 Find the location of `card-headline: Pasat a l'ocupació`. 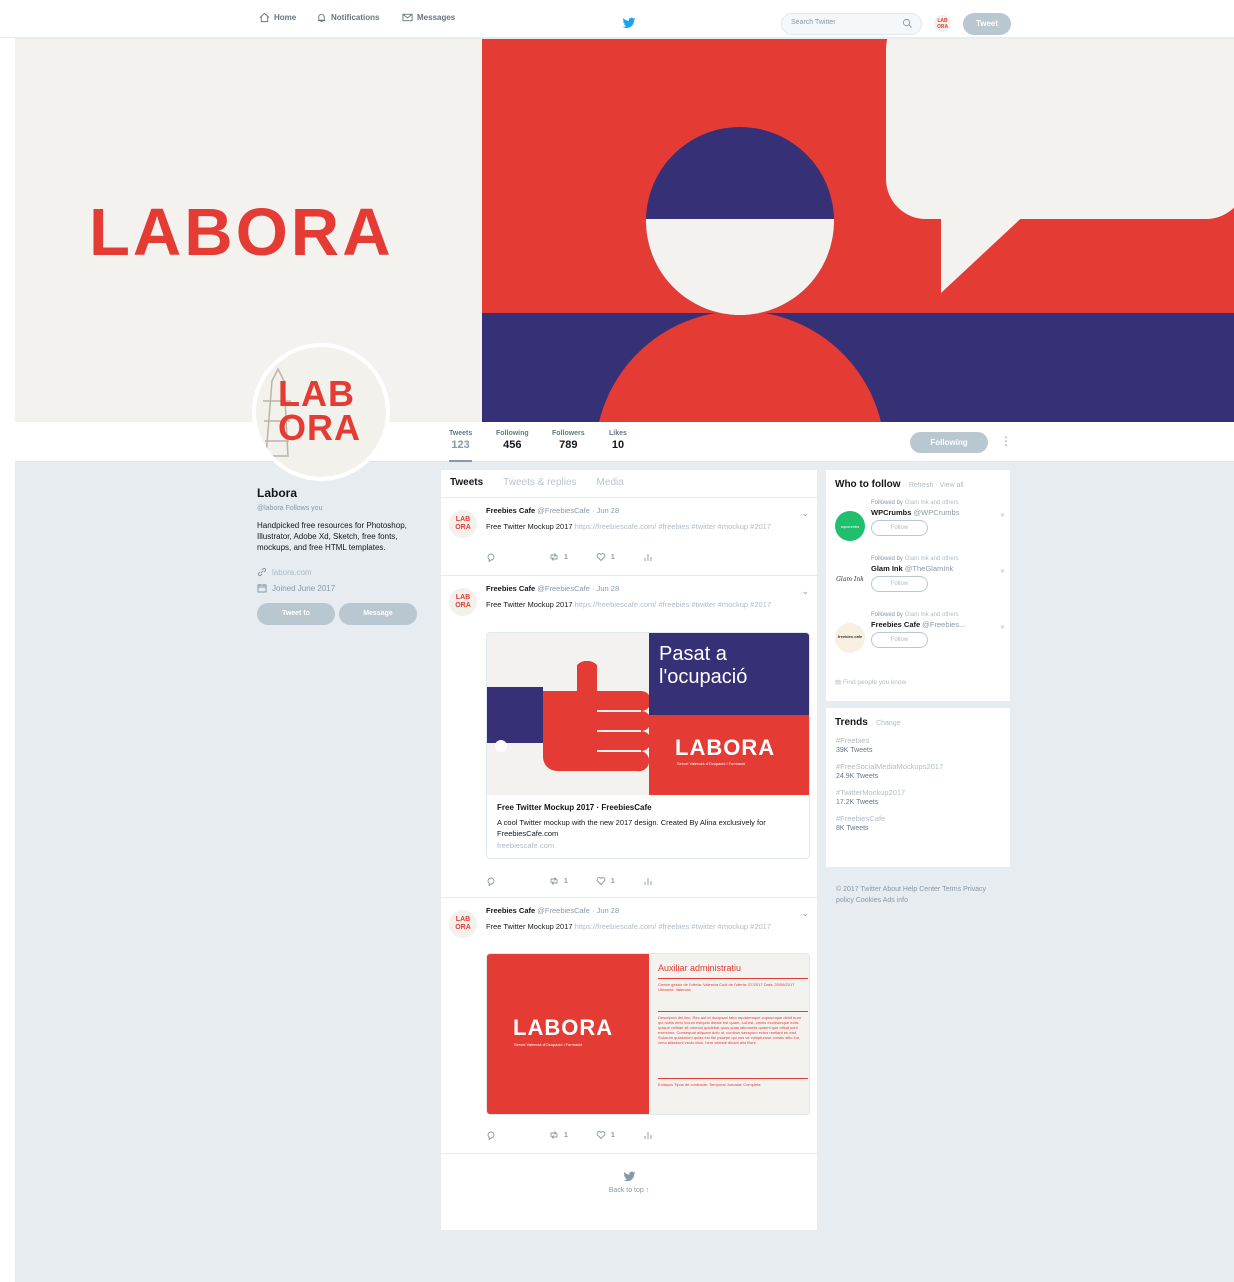

card-headline: Pasat a l'ocupació is located at coordinates (703, 666).